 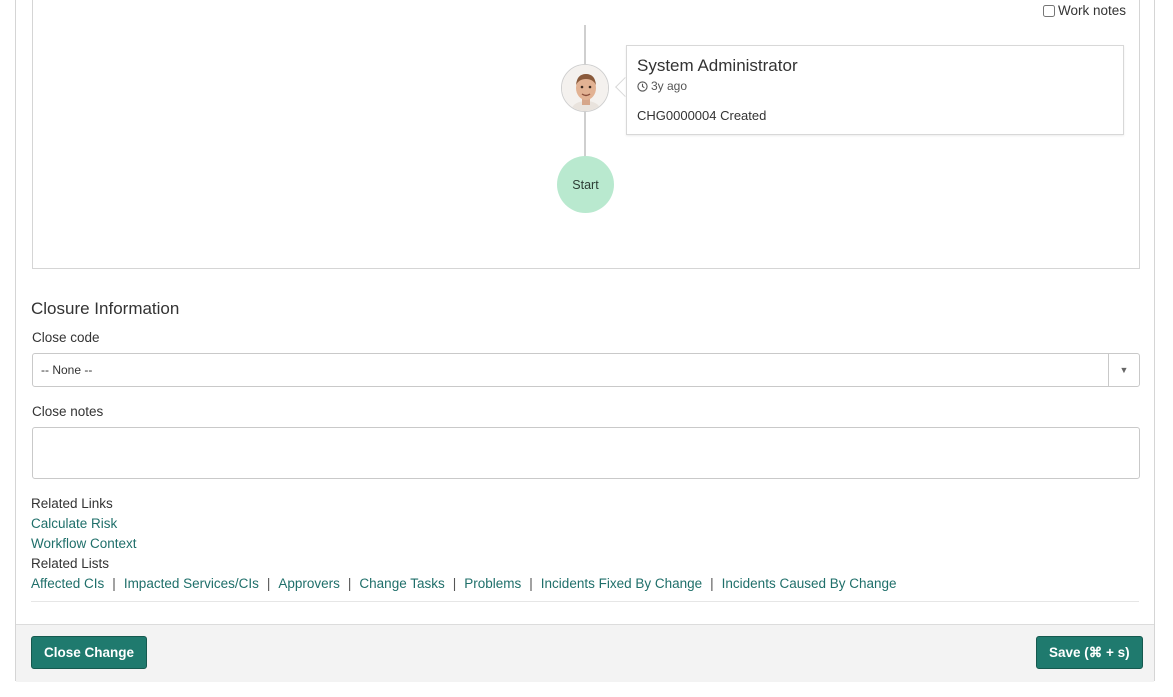 What do you see at coordinates (1092, 10) in the screenshot?
I see `work-notes-label: Work notes` at bounding box center [1092, 10].